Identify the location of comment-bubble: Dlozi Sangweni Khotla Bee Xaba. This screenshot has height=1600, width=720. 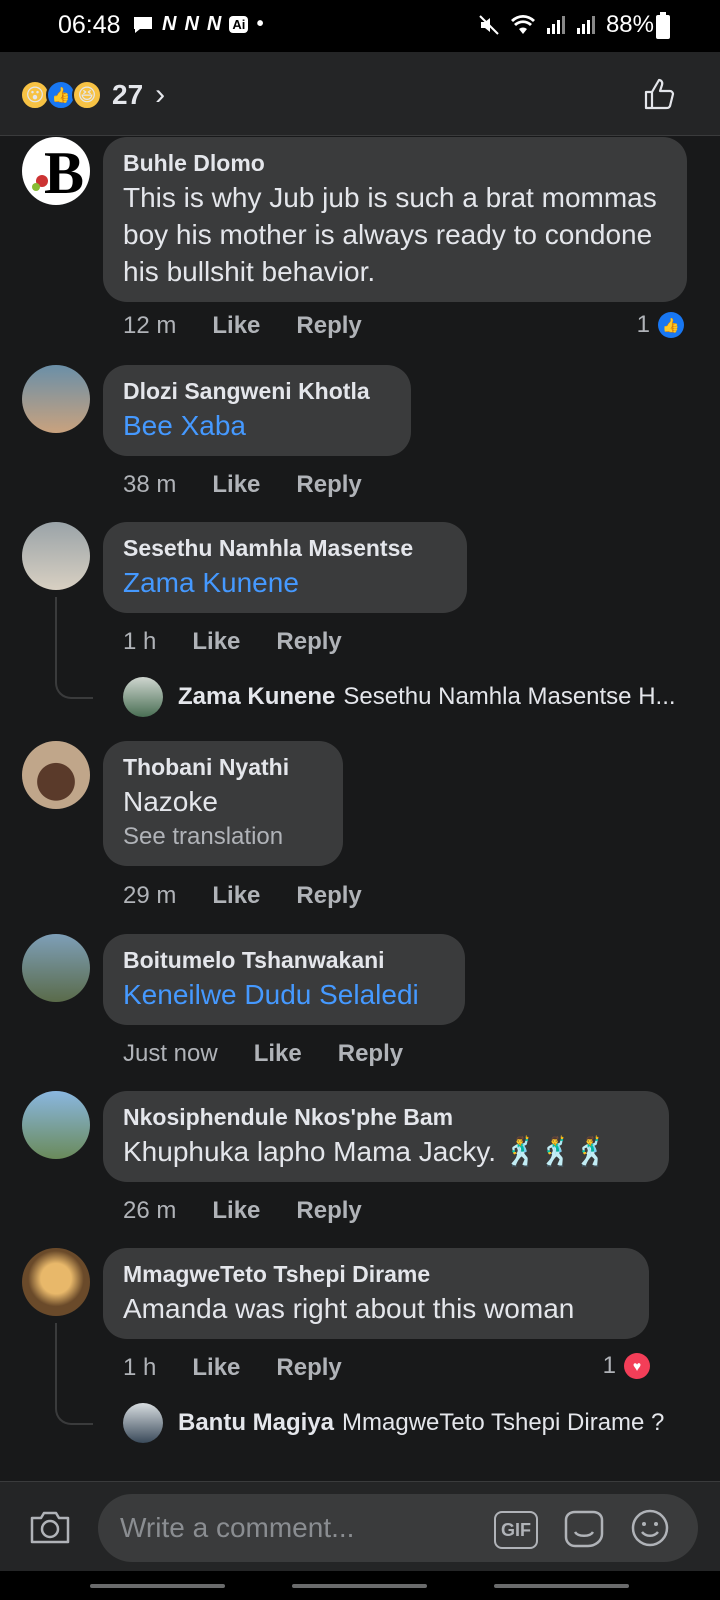
(257, 410).